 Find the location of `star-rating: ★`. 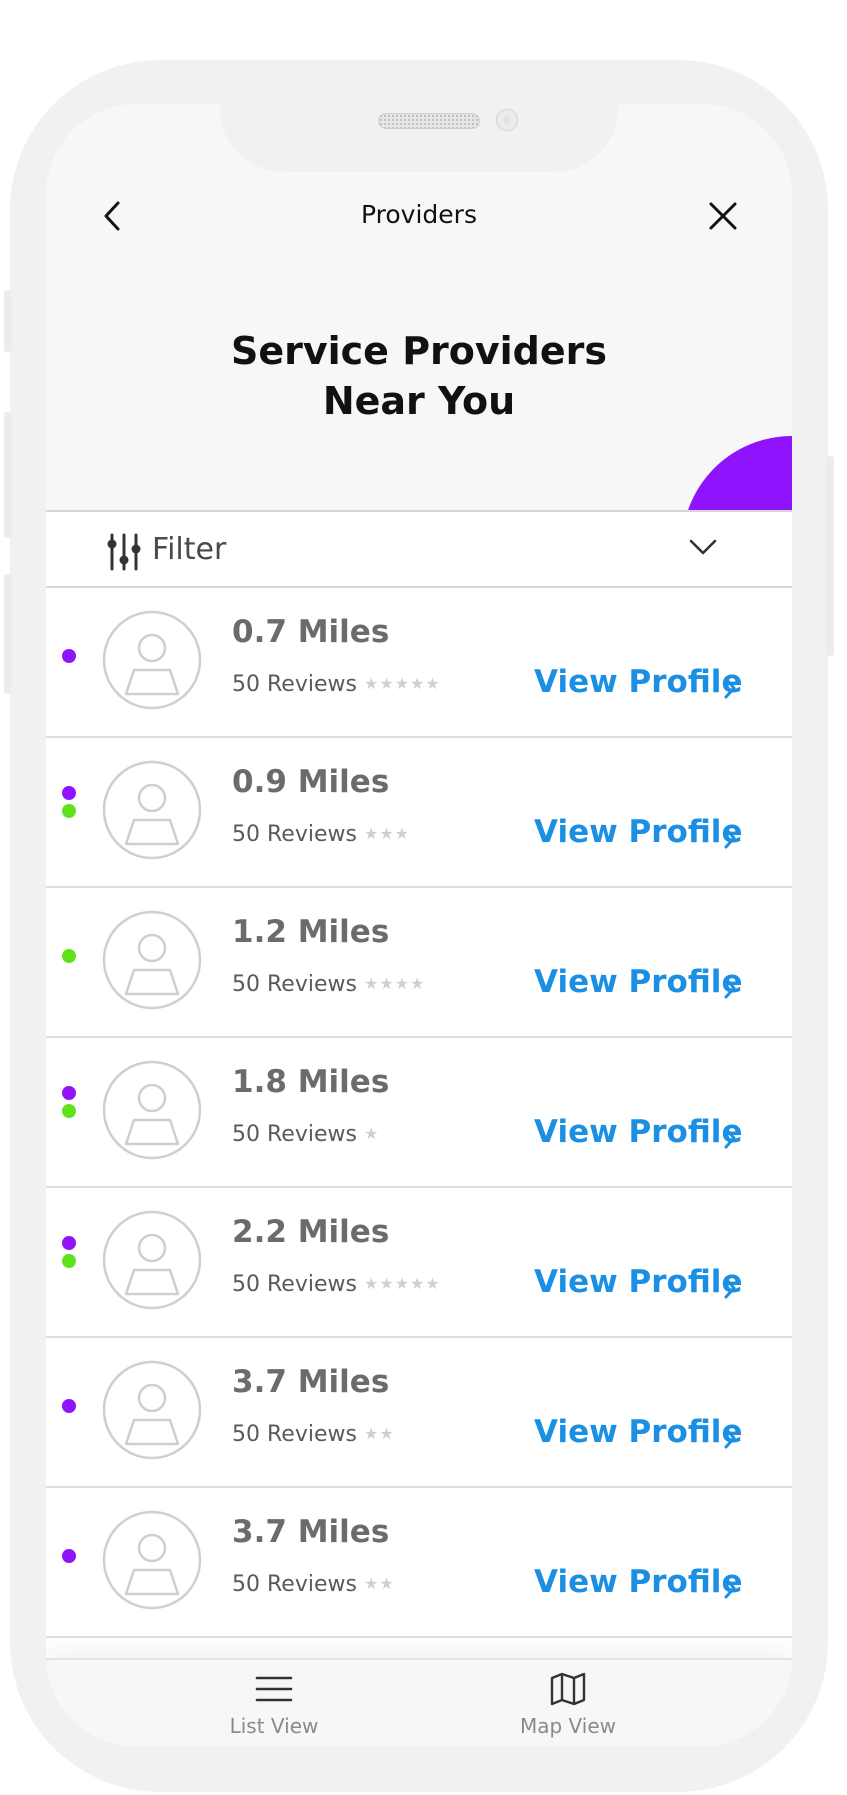

star-rating: ★ is located at coordinates (372, 1133).